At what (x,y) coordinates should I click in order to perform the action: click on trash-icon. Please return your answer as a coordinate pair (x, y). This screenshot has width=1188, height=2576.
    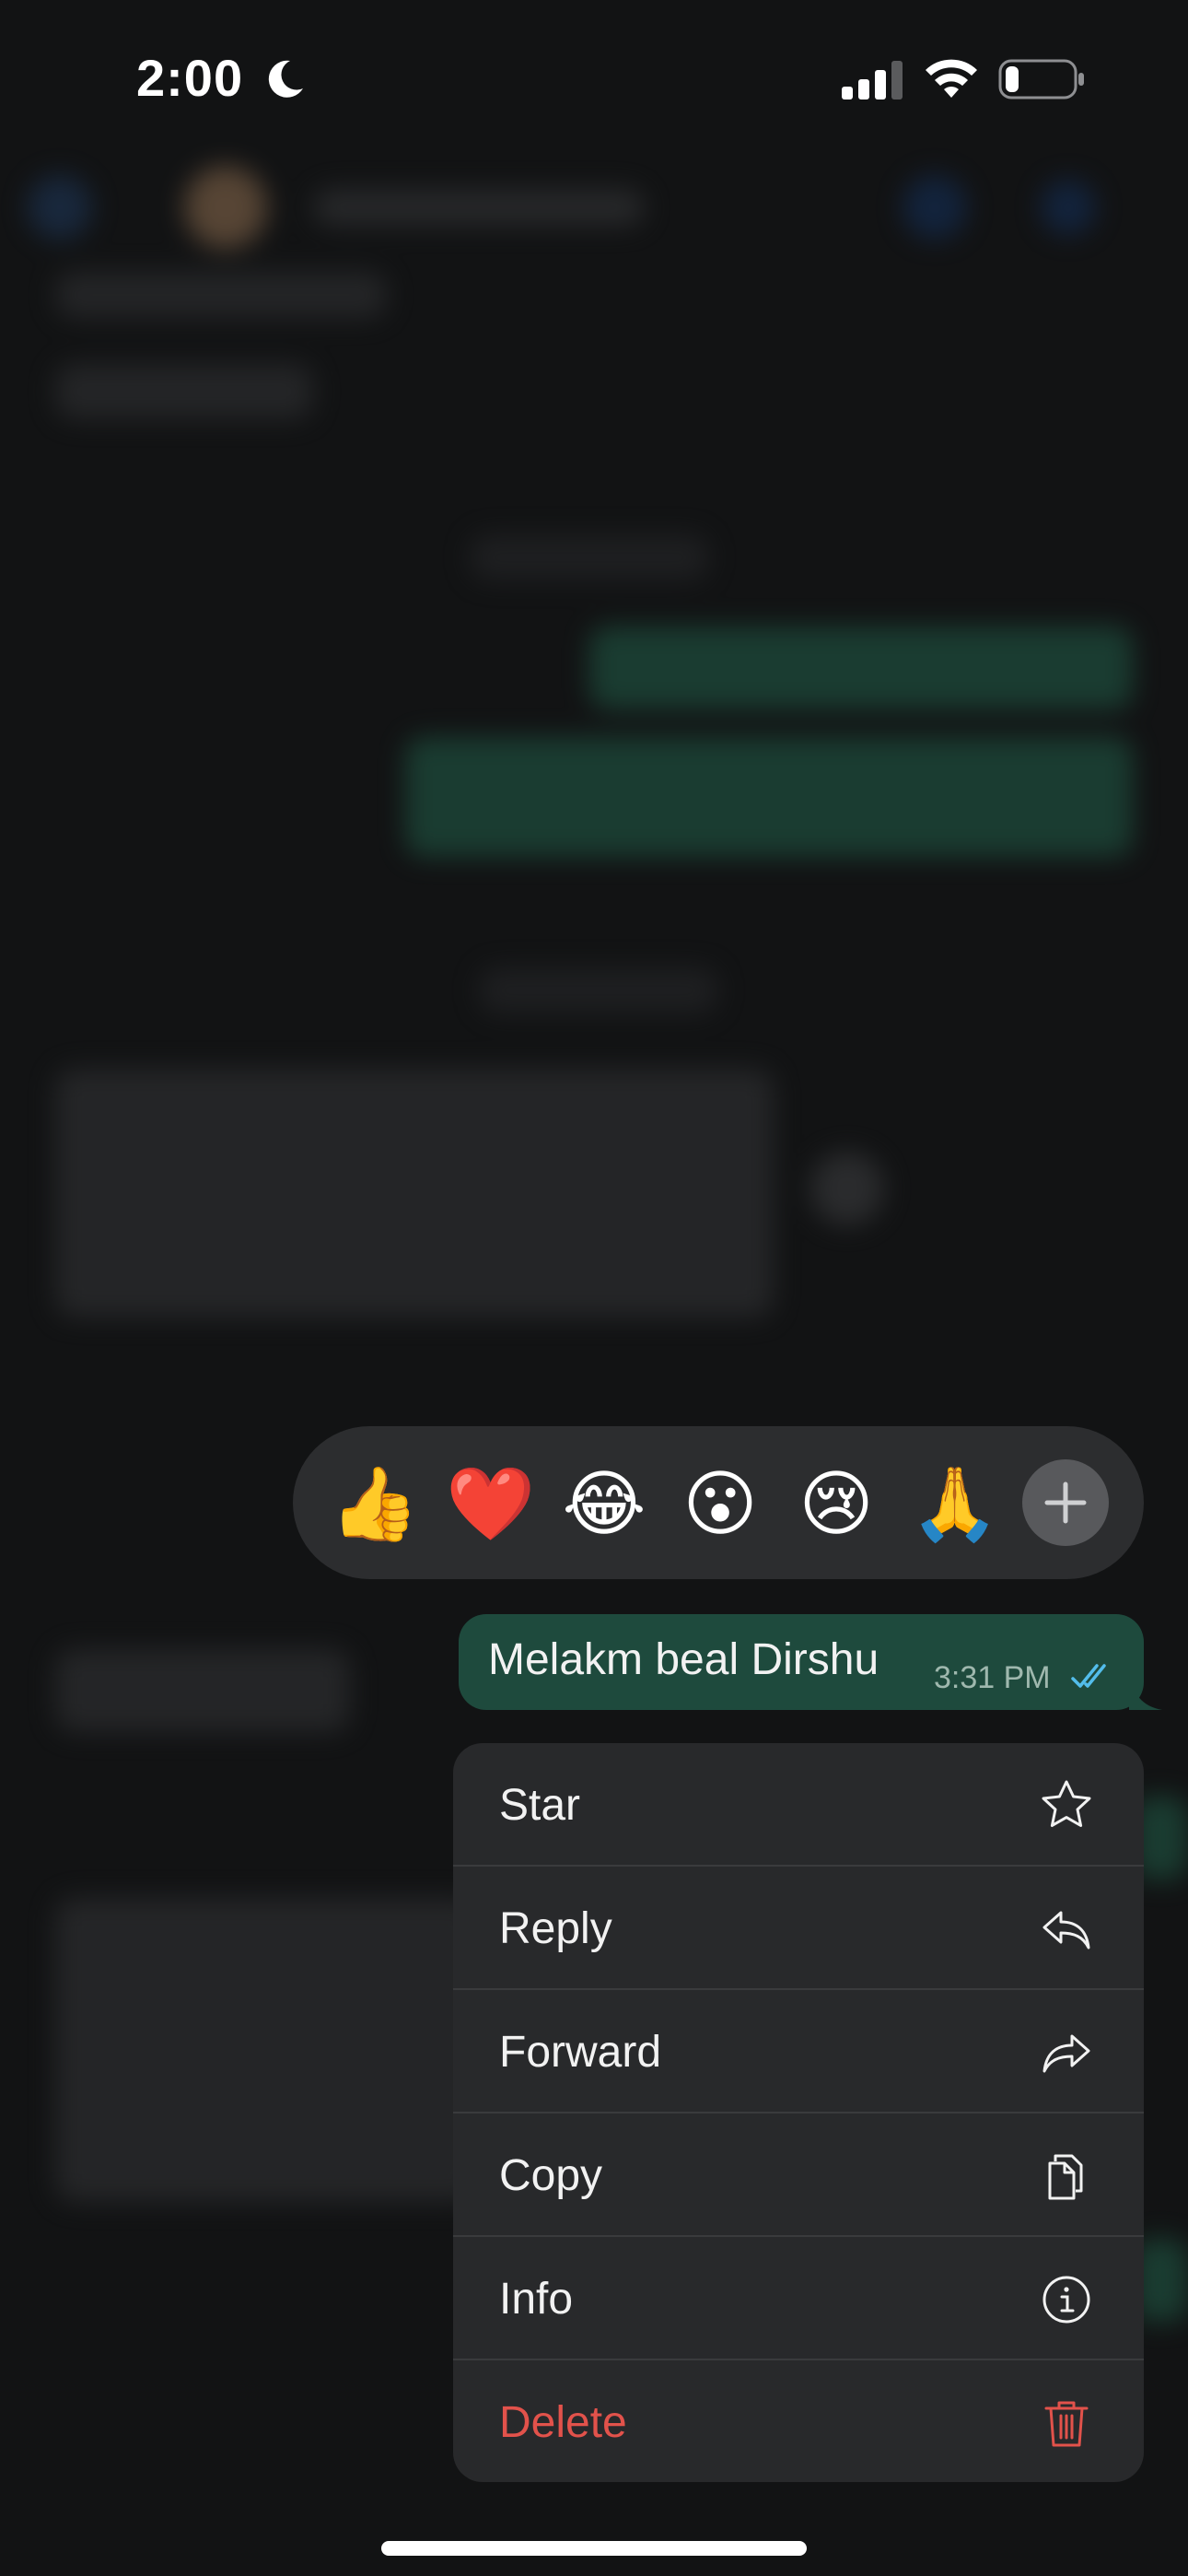
    Looking at the image, I should click on (1066, 2424).